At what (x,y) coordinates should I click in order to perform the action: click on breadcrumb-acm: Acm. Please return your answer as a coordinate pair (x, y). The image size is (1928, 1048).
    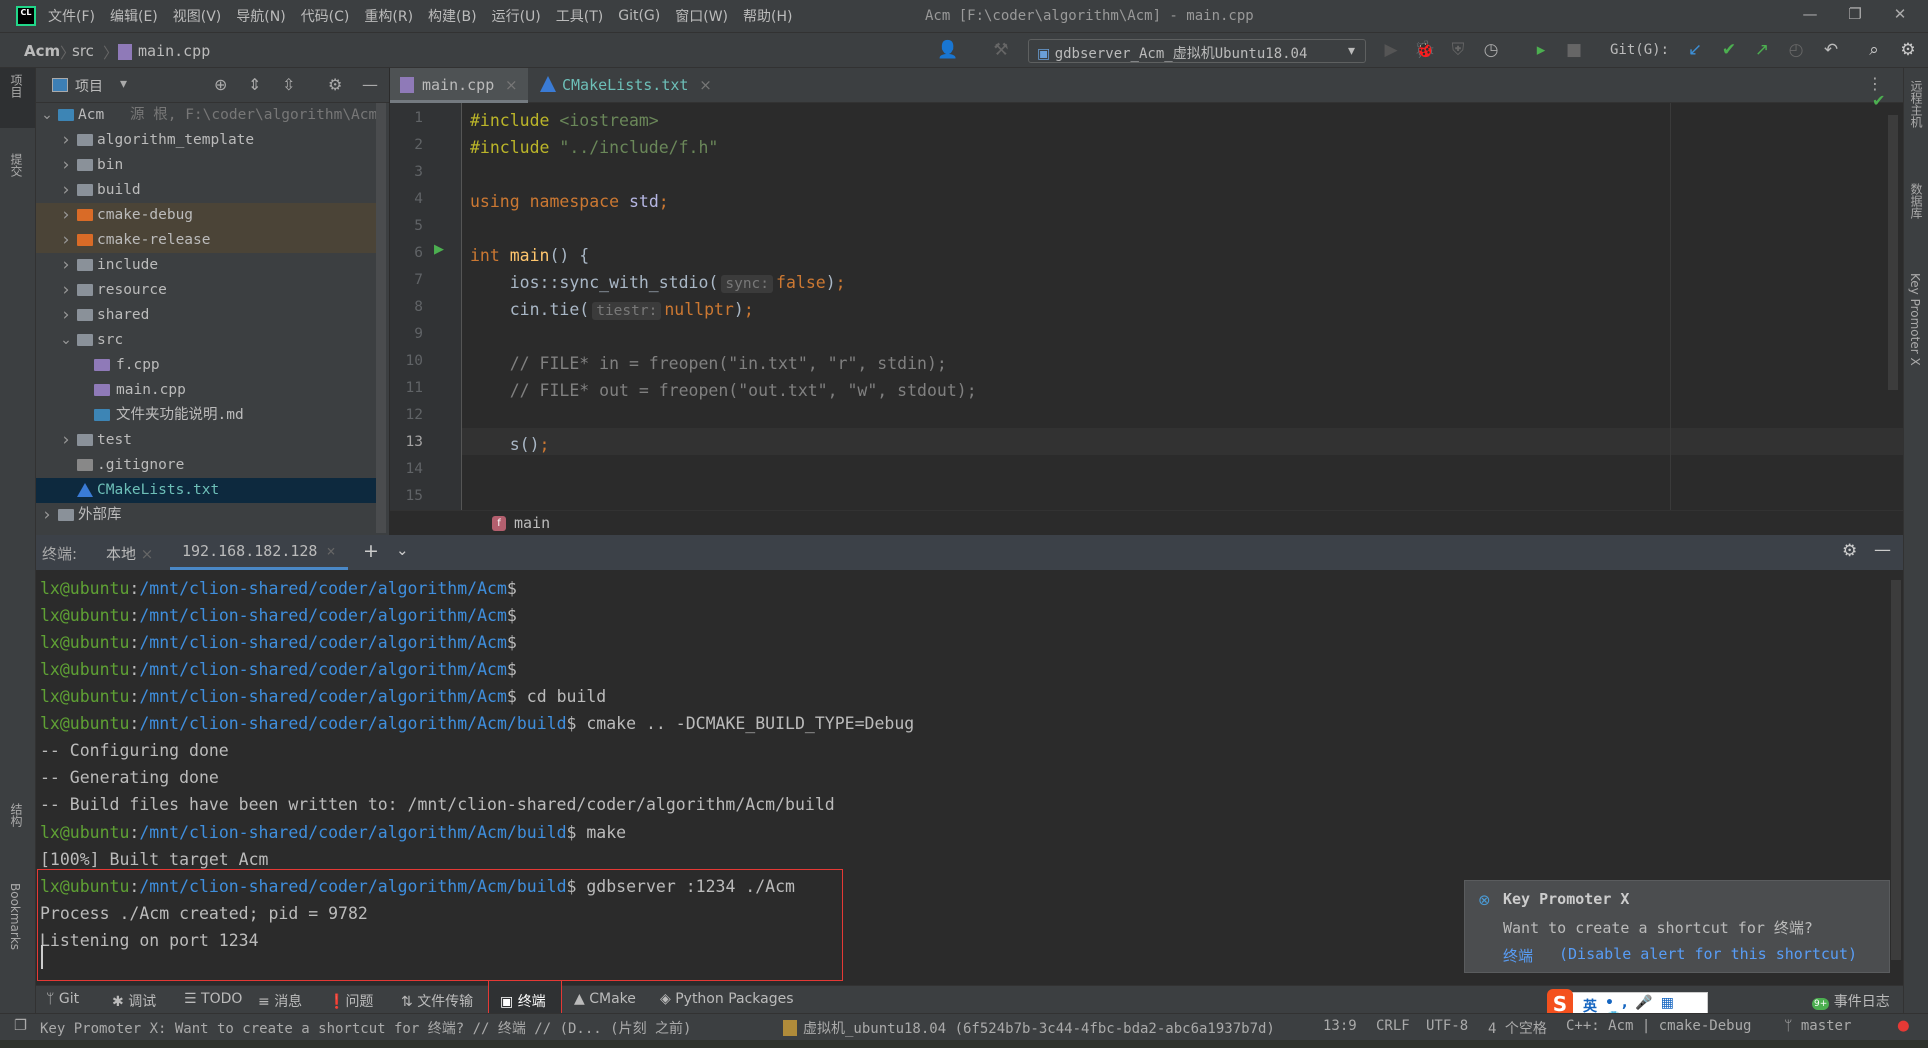
    Looking at the image, I should click on (42, 51).